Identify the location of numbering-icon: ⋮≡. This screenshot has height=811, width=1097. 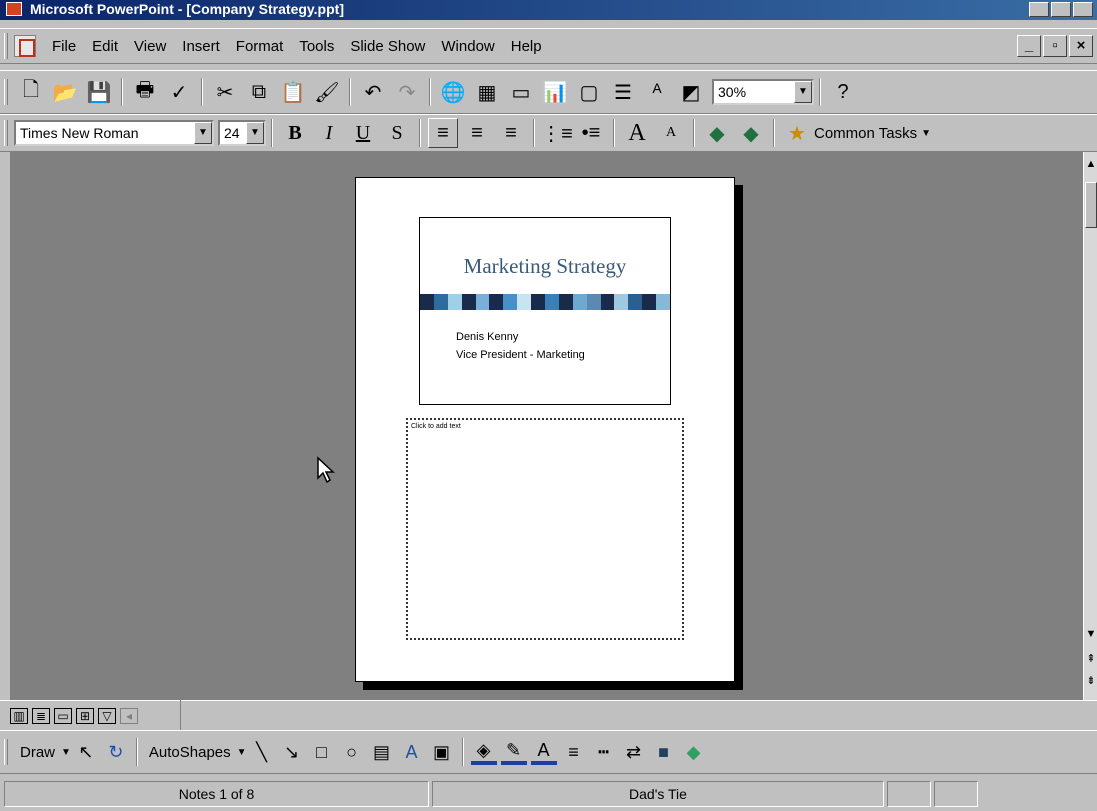
(557, 133).